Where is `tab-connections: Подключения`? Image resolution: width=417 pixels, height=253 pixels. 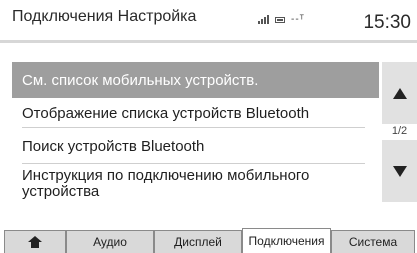
tab-connections: Подключения is located at coordinates (286, 240).